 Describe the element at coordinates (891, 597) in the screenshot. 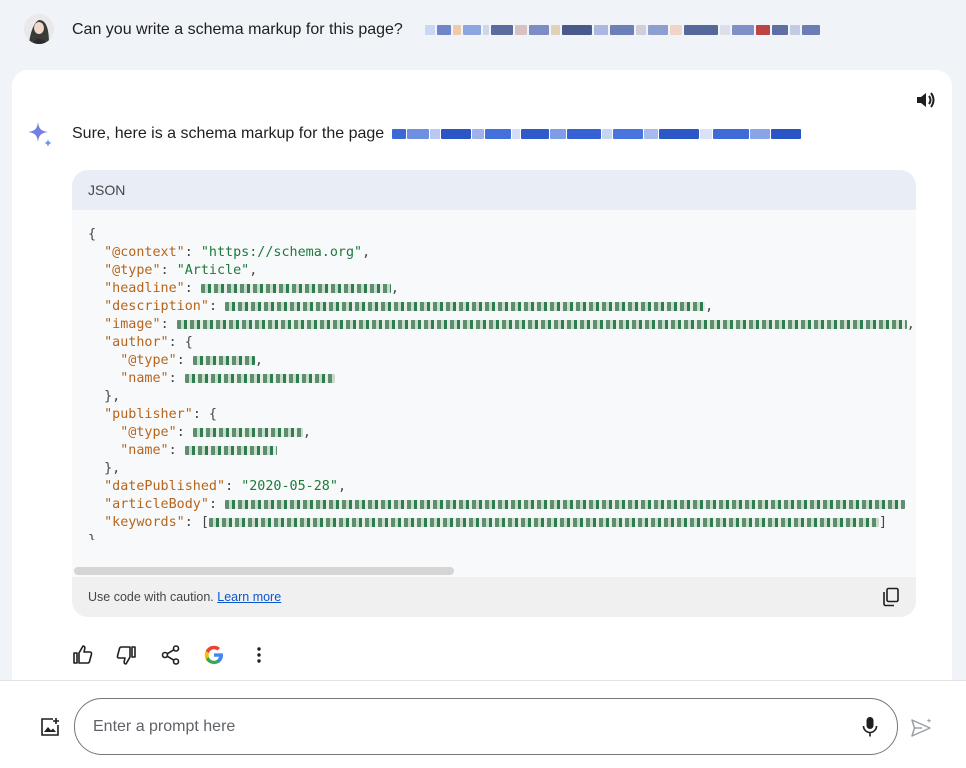

I see `copy-icon` at that location.